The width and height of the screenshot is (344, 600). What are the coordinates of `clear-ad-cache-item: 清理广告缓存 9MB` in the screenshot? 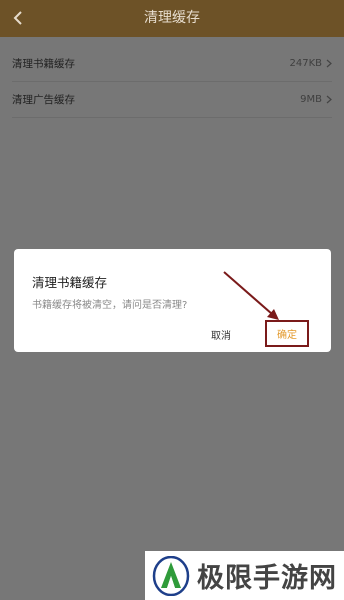 It's located at (172, 100).